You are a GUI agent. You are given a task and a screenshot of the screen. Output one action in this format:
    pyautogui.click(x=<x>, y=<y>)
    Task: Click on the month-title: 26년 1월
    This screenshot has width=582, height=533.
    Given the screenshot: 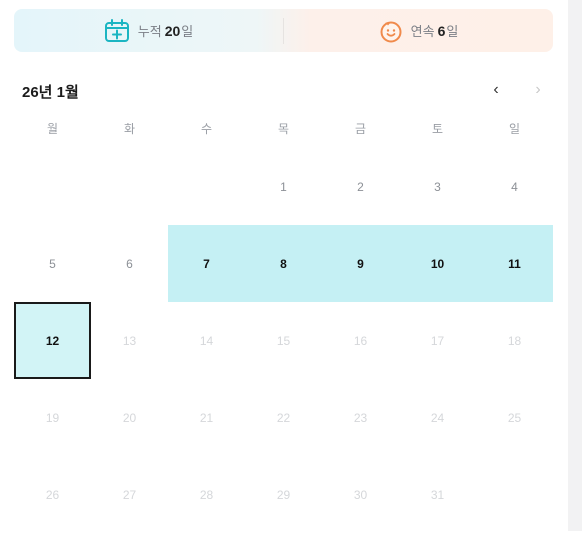 What is the action you would take?
    pyautogui.click(x=50, y=92)
    